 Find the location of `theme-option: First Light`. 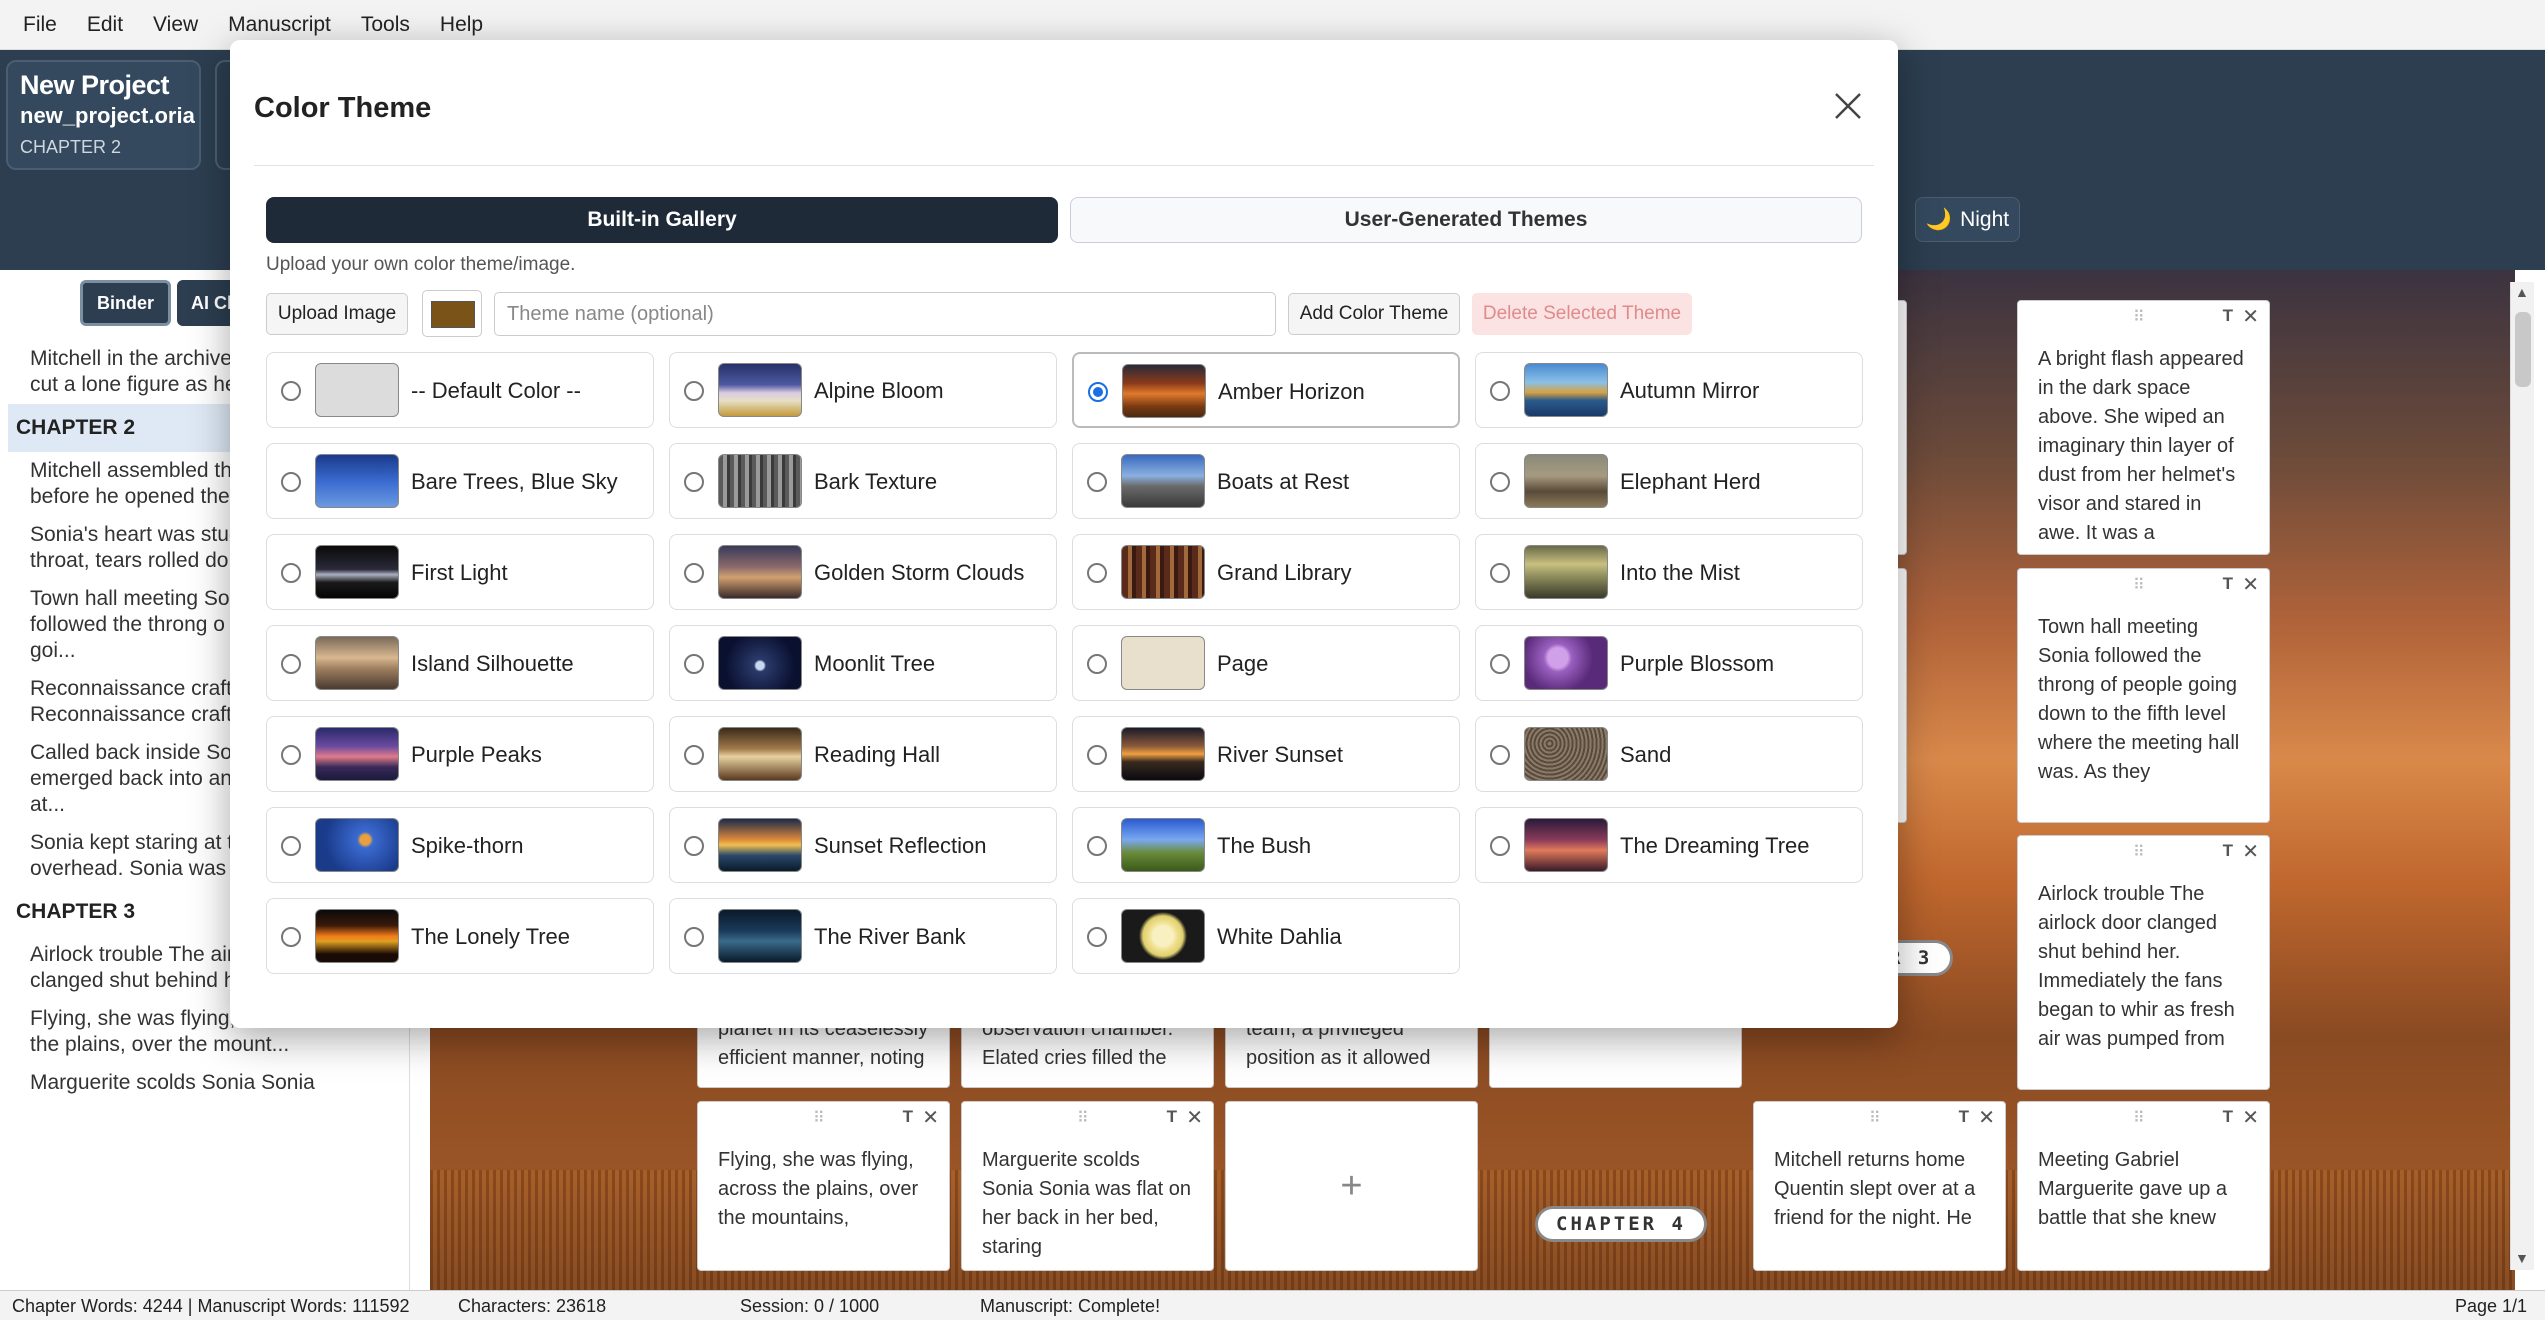

theme-option: First Light is located at coordinates (460, 572).